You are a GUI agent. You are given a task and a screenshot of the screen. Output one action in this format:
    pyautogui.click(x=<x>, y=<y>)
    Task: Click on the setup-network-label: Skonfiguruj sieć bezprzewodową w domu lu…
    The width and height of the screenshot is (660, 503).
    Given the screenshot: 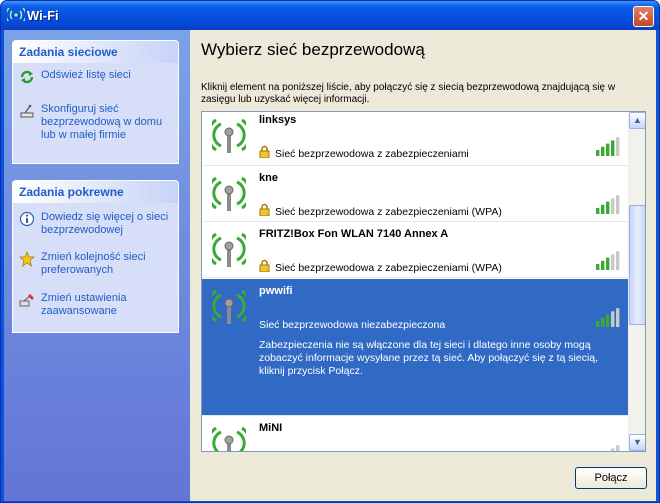 What is the action you would take?
    pyautogui.click(x=102, y=122)
    